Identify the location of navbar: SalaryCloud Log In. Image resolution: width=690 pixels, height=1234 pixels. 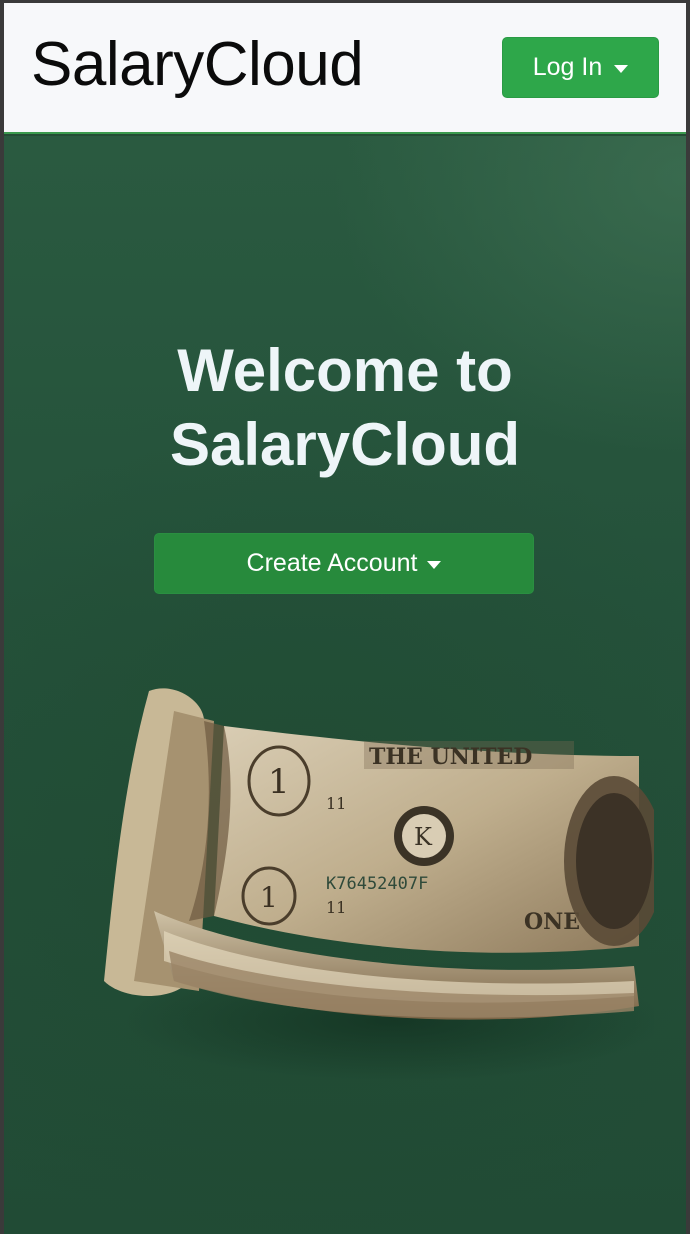
(345, 68).